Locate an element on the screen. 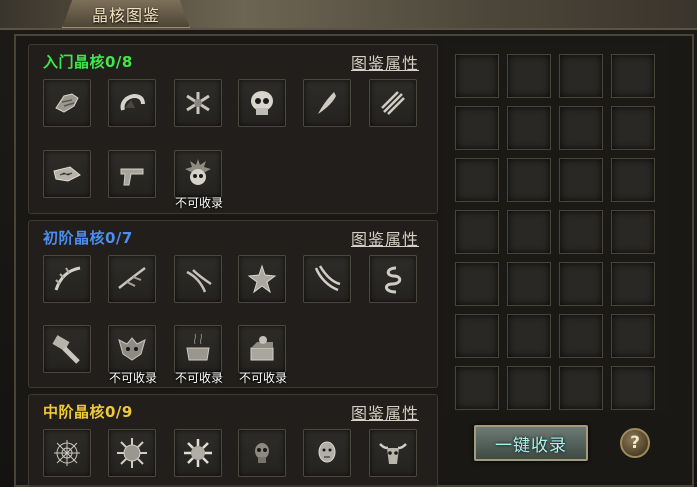 This screenshot has height=487, width=697. beast-jaw-icon is located at coordinates (67, 174).